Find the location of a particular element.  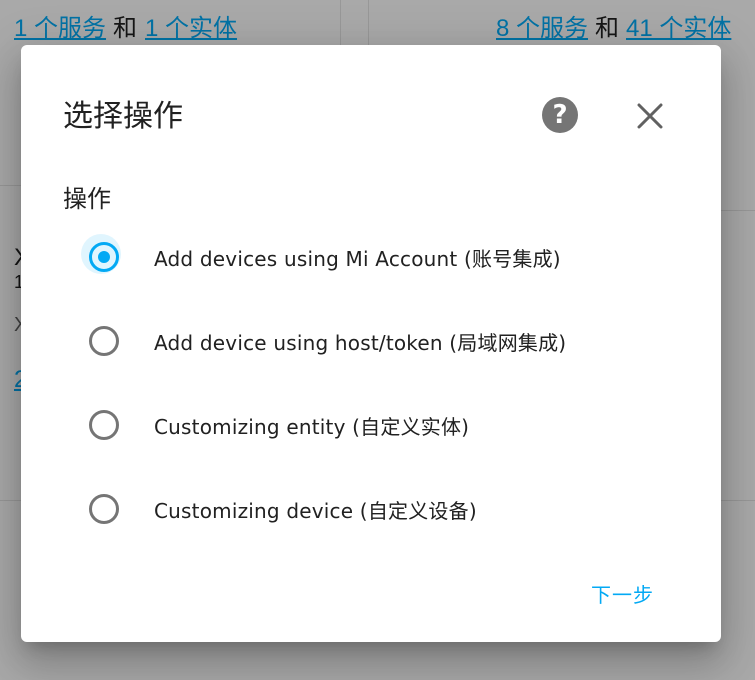

radio-button-checked is located at coordinates (104, 257).